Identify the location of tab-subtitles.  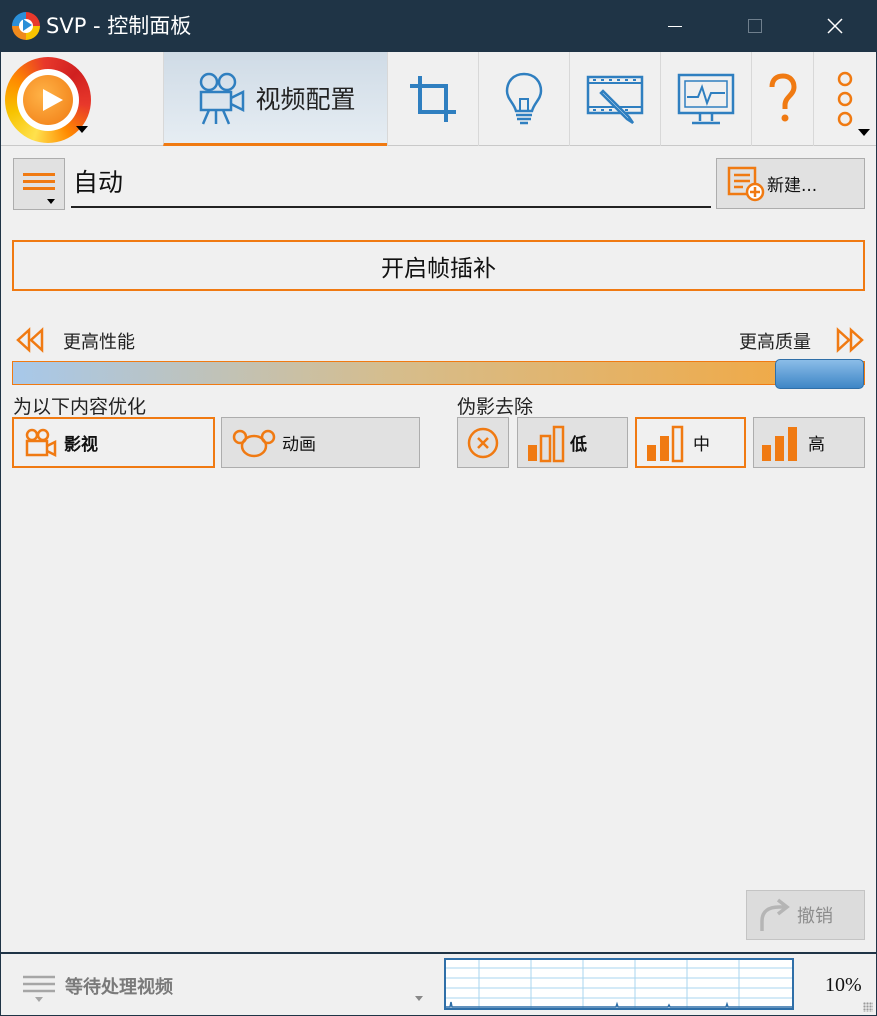
(614, 99).